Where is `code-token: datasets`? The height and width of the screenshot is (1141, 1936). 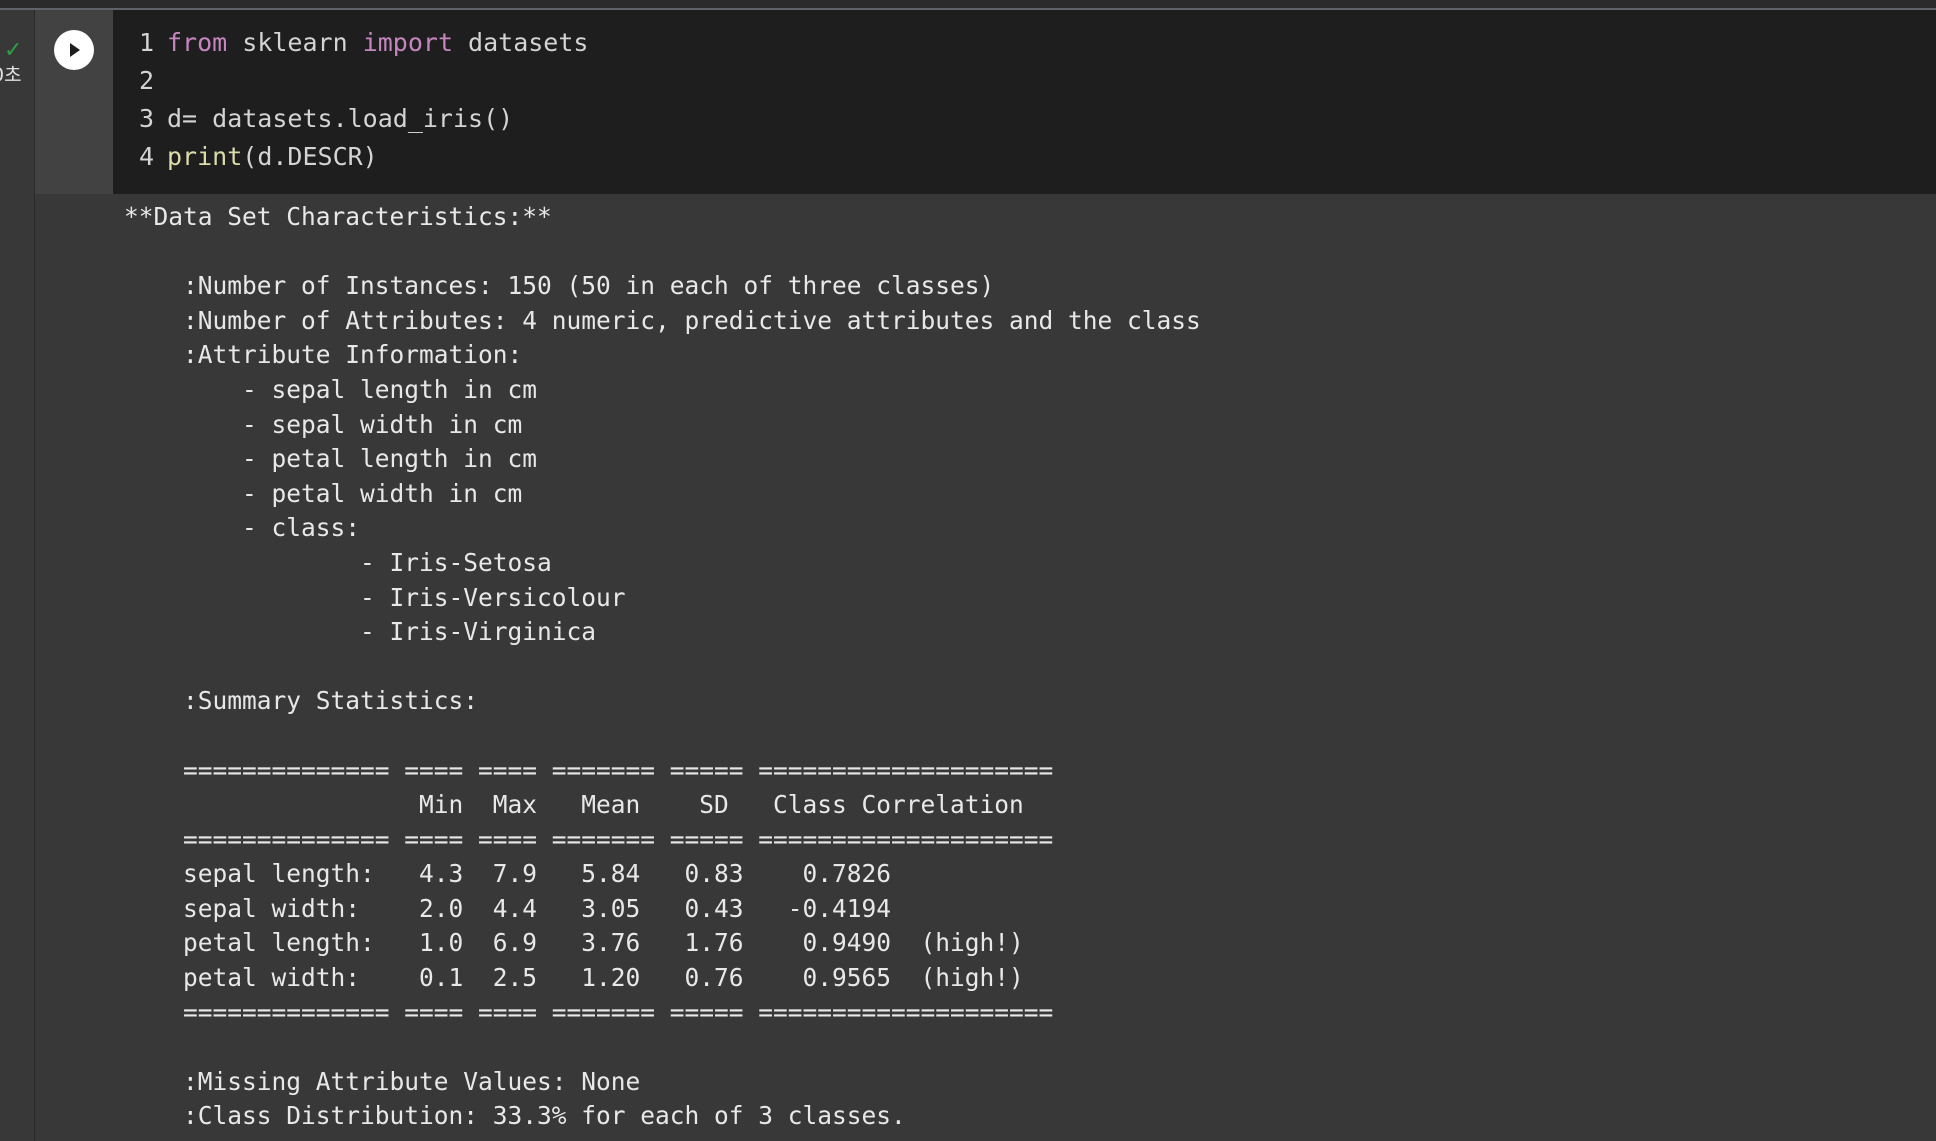 code-token: datasets is located at coordinates (521, 42).